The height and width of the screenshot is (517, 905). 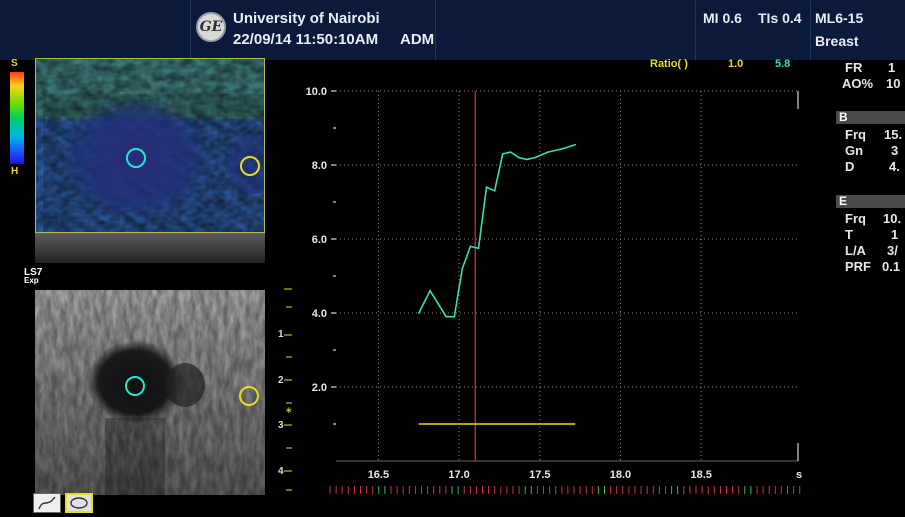 What do you see at coordinates (620, 475) in the screenshot?
I see `x-tick-label: 18.0` at bounding box center [620, 475].